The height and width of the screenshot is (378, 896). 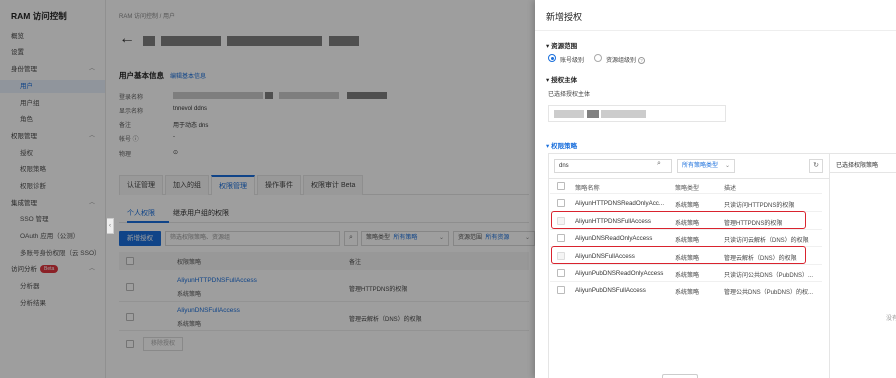 I want to click on policy-section-title: ▾ 权限策略, so click(x=561, y=145).